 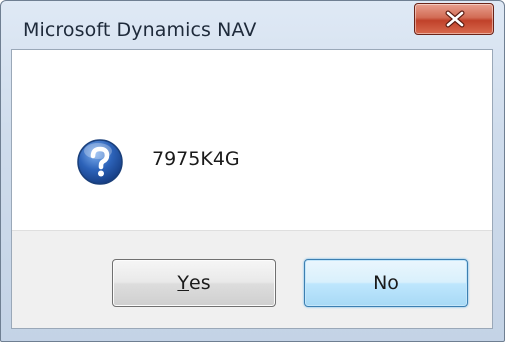 What do you see at coordinates (183, 283) in the screenshot?
I see `yes-button-mnemonic: Y` at bounding box center [183, 283].